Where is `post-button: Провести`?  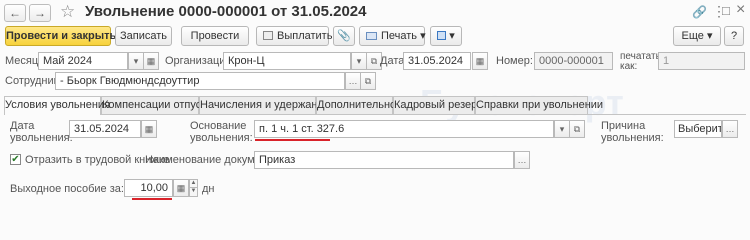
post-button: Провести is located at coordinates (215, 36).